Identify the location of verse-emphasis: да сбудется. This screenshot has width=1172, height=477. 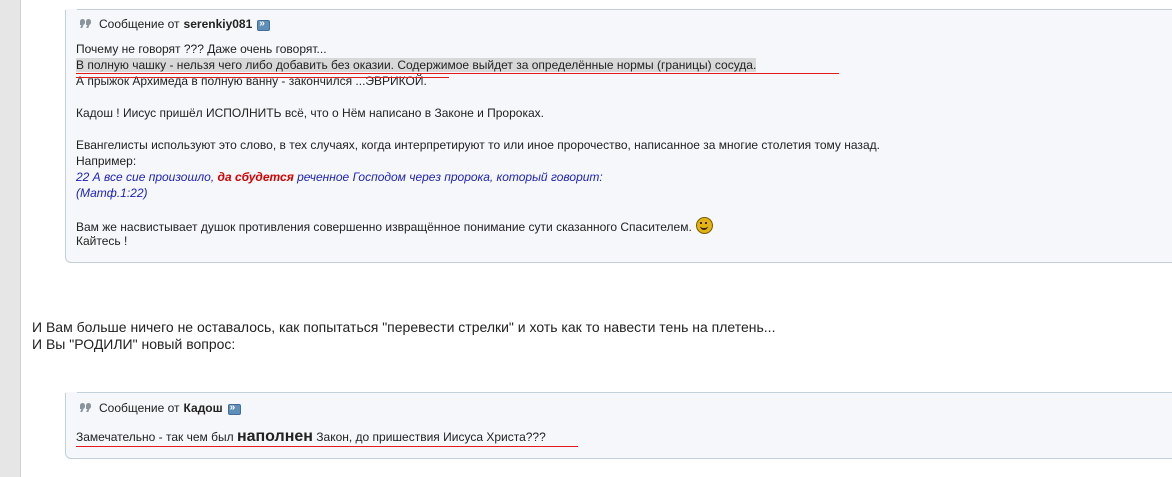
(255, 177).